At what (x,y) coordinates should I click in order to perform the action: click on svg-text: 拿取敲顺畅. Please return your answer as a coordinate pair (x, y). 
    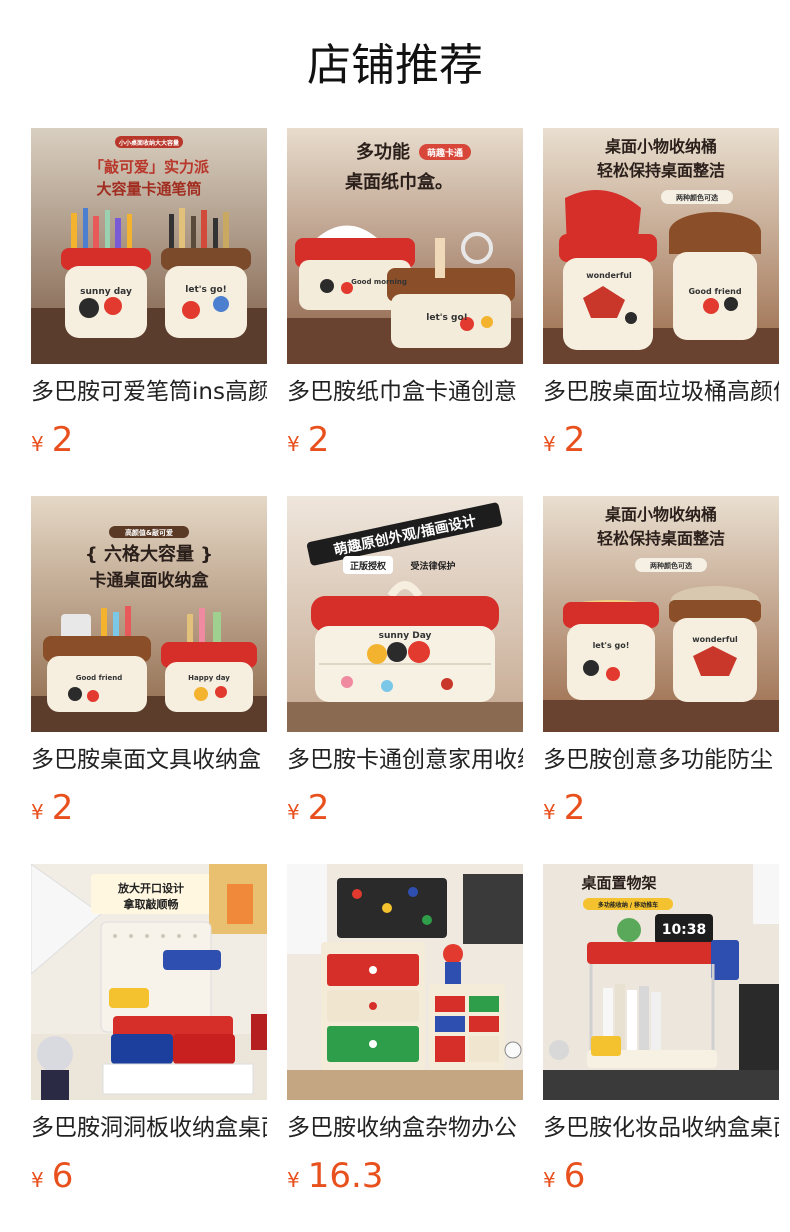
    Looking at the image, I should click on (151, 904).